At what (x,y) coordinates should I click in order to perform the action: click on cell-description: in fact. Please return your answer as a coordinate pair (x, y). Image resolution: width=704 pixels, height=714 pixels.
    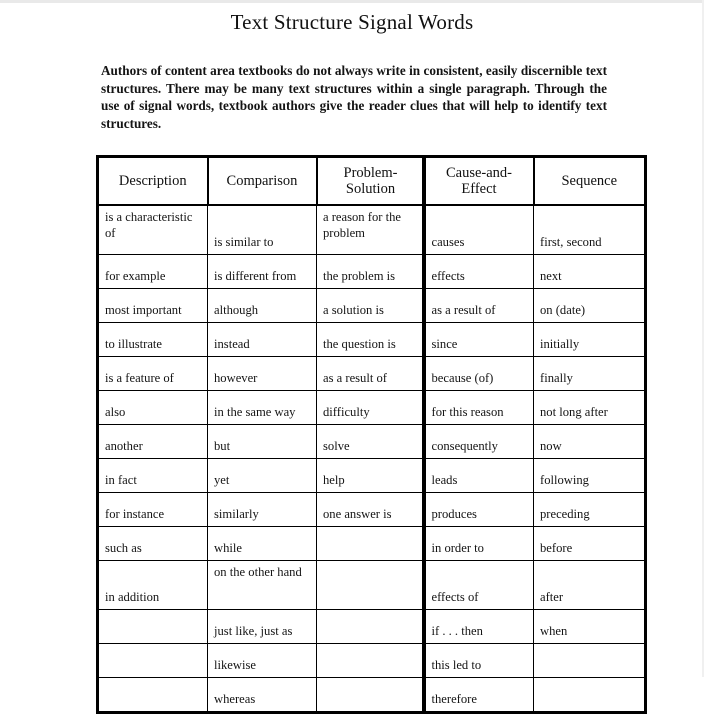
    Looking at the image, I should click on (152, 475).